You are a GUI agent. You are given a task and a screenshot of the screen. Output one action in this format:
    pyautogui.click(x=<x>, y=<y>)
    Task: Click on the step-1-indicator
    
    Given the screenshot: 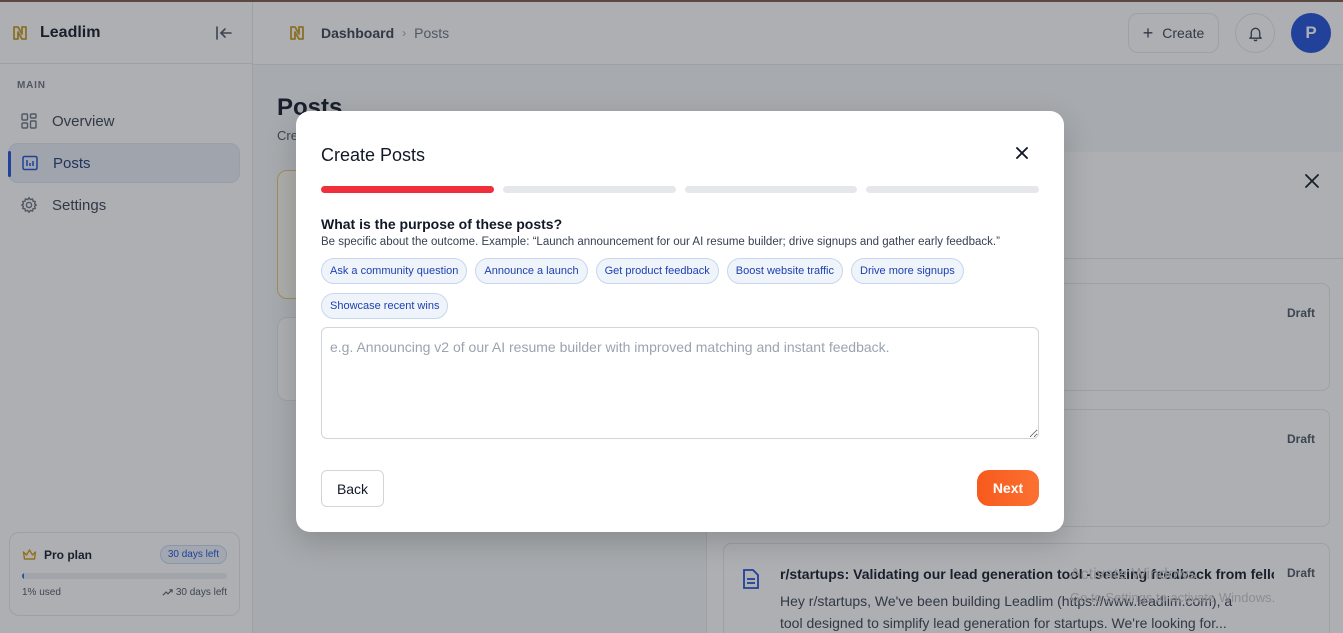 What is the action you would take?
    pyautogui.click(x=407, y=189)
    